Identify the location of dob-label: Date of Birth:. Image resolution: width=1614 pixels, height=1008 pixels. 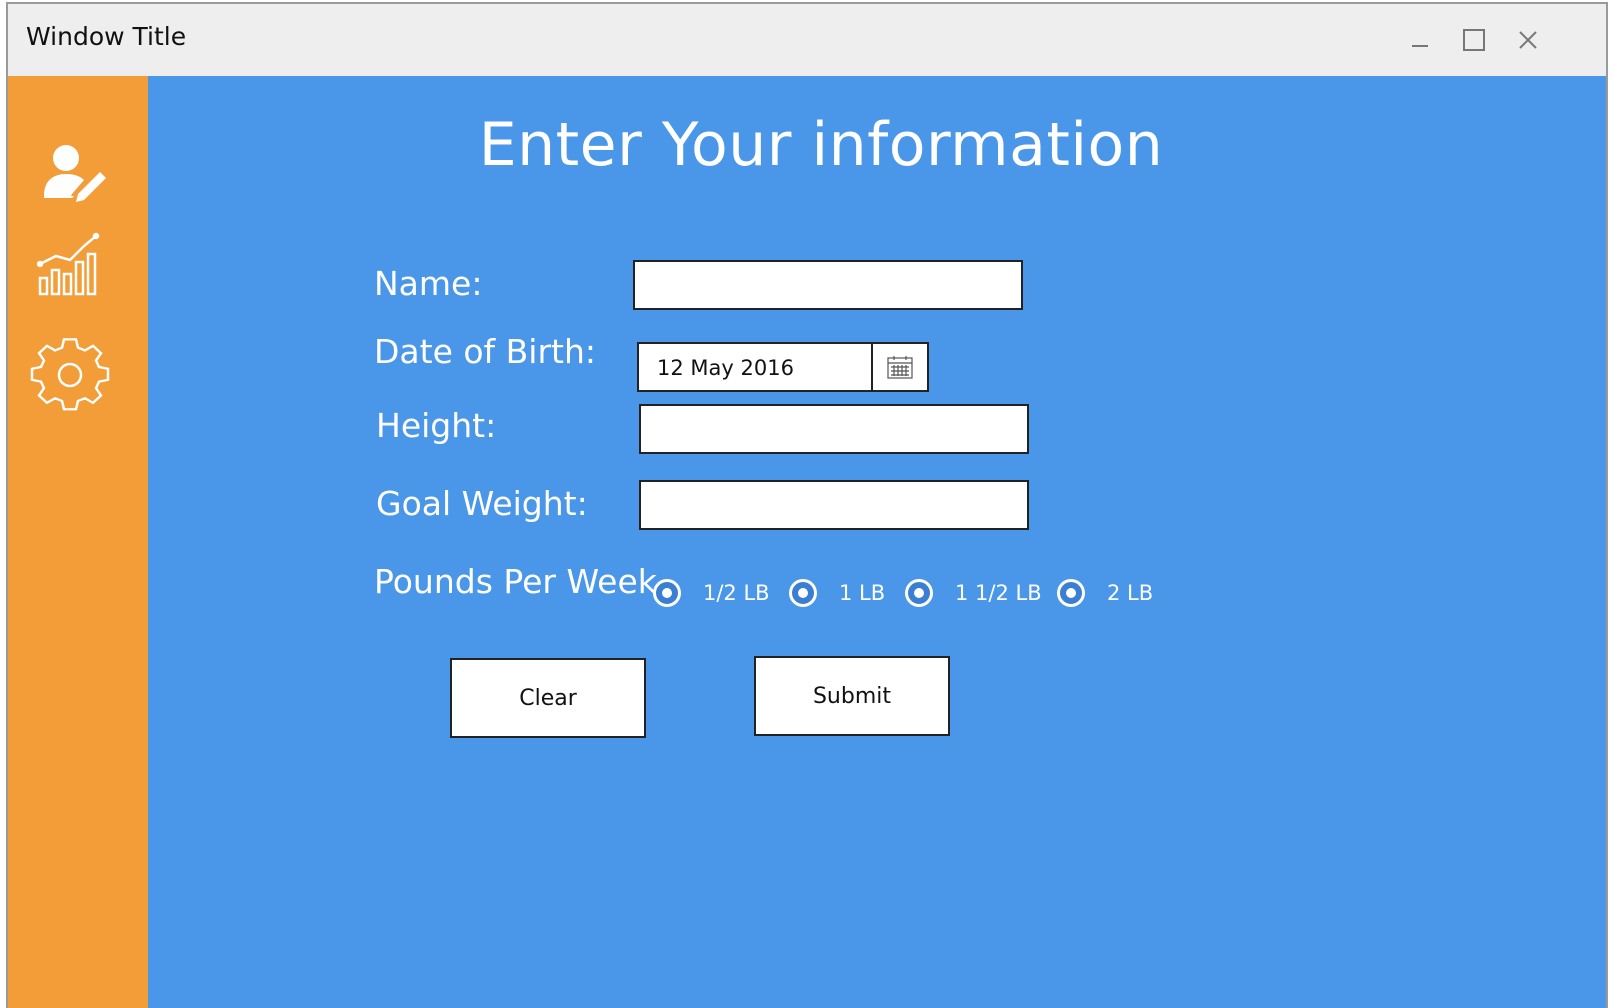
(485, 351).